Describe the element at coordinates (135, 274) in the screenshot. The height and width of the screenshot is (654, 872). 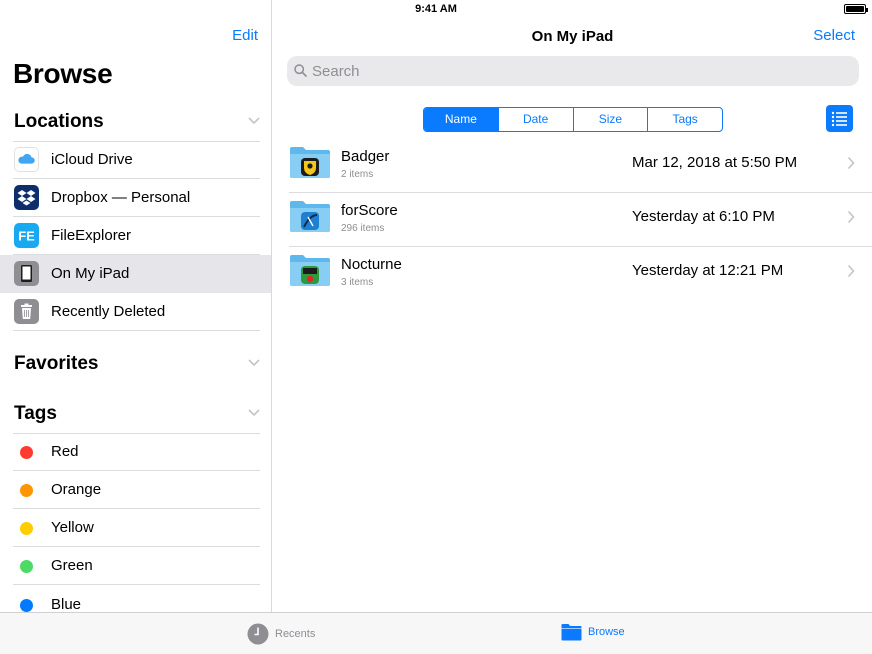
I see `sidebar-item-on-my-ipad: On My iPad` at that location.